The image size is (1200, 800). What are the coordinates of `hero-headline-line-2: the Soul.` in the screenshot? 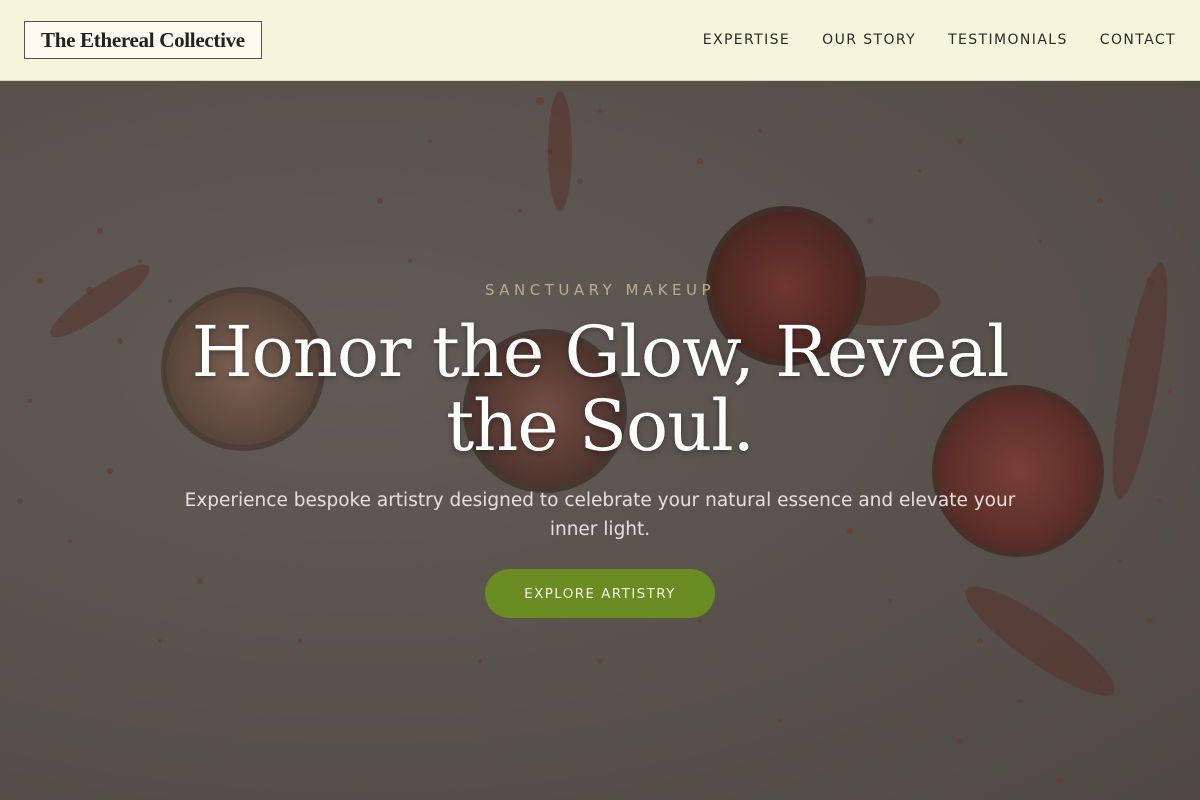 It's located at (600, 426).